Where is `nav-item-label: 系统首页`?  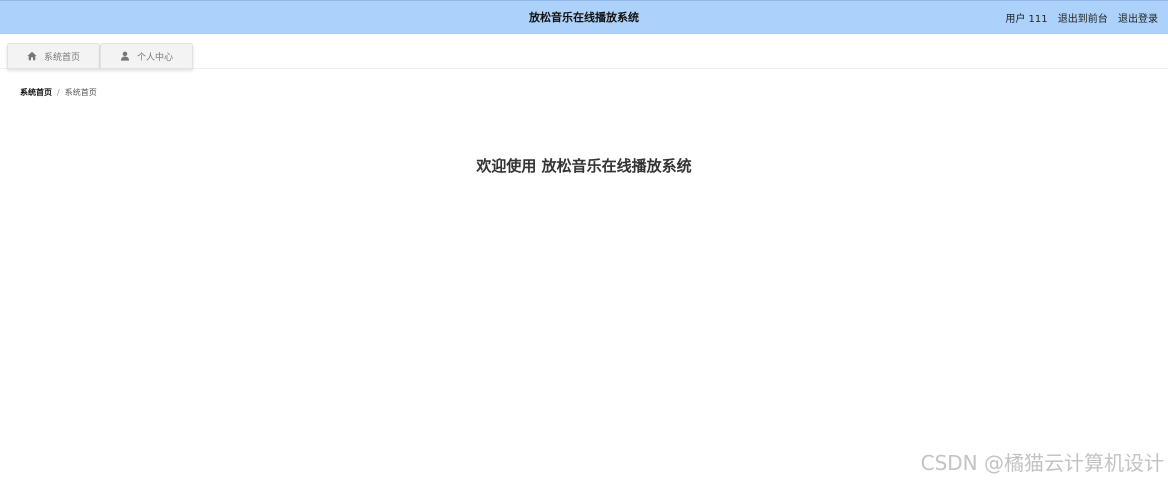 nav-item-label: 系统首页 is located at coordinates (61, 57).